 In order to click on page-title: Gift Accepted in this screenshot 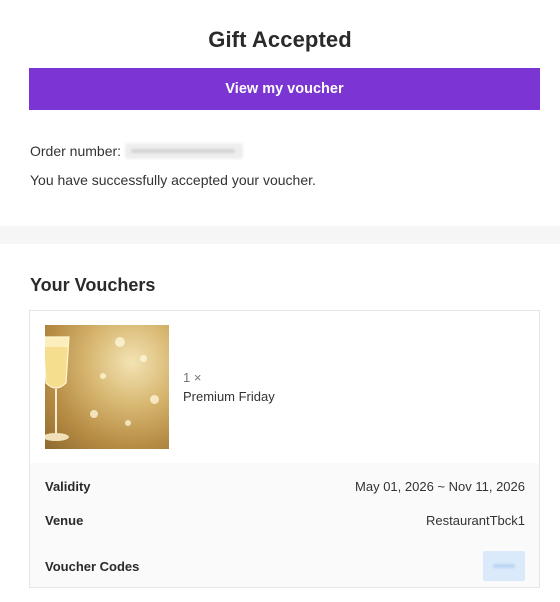, I will do `click(280, 39)`.